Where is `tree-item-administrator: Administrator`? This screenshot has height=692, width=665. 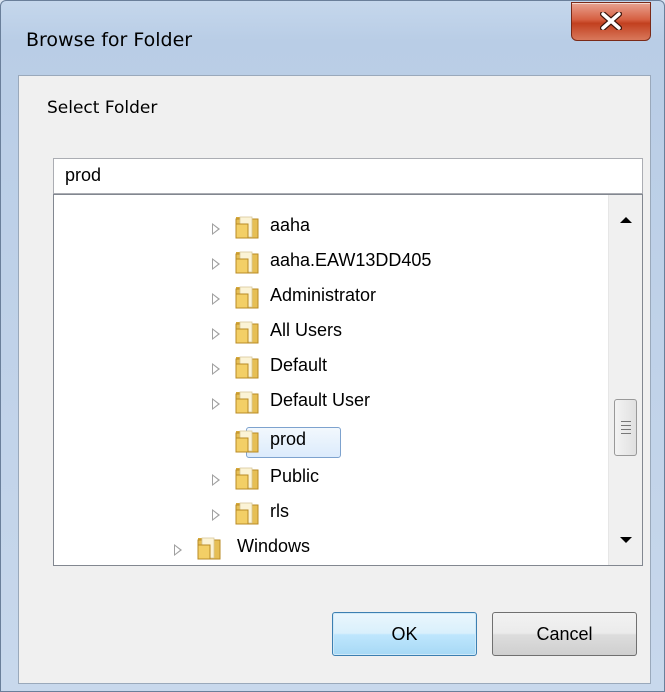
tree-item-administrator: Administrator is located at coordinates (330, 298).